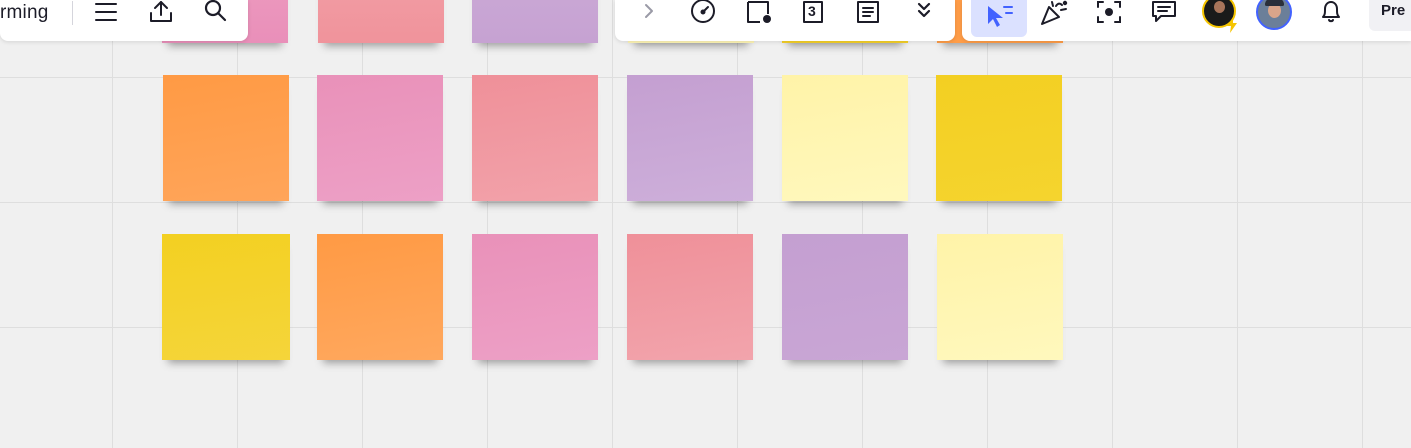 The height and width of the screenshot is (448, 1411). I want to click on avatar-hat, so click(1274, 3).